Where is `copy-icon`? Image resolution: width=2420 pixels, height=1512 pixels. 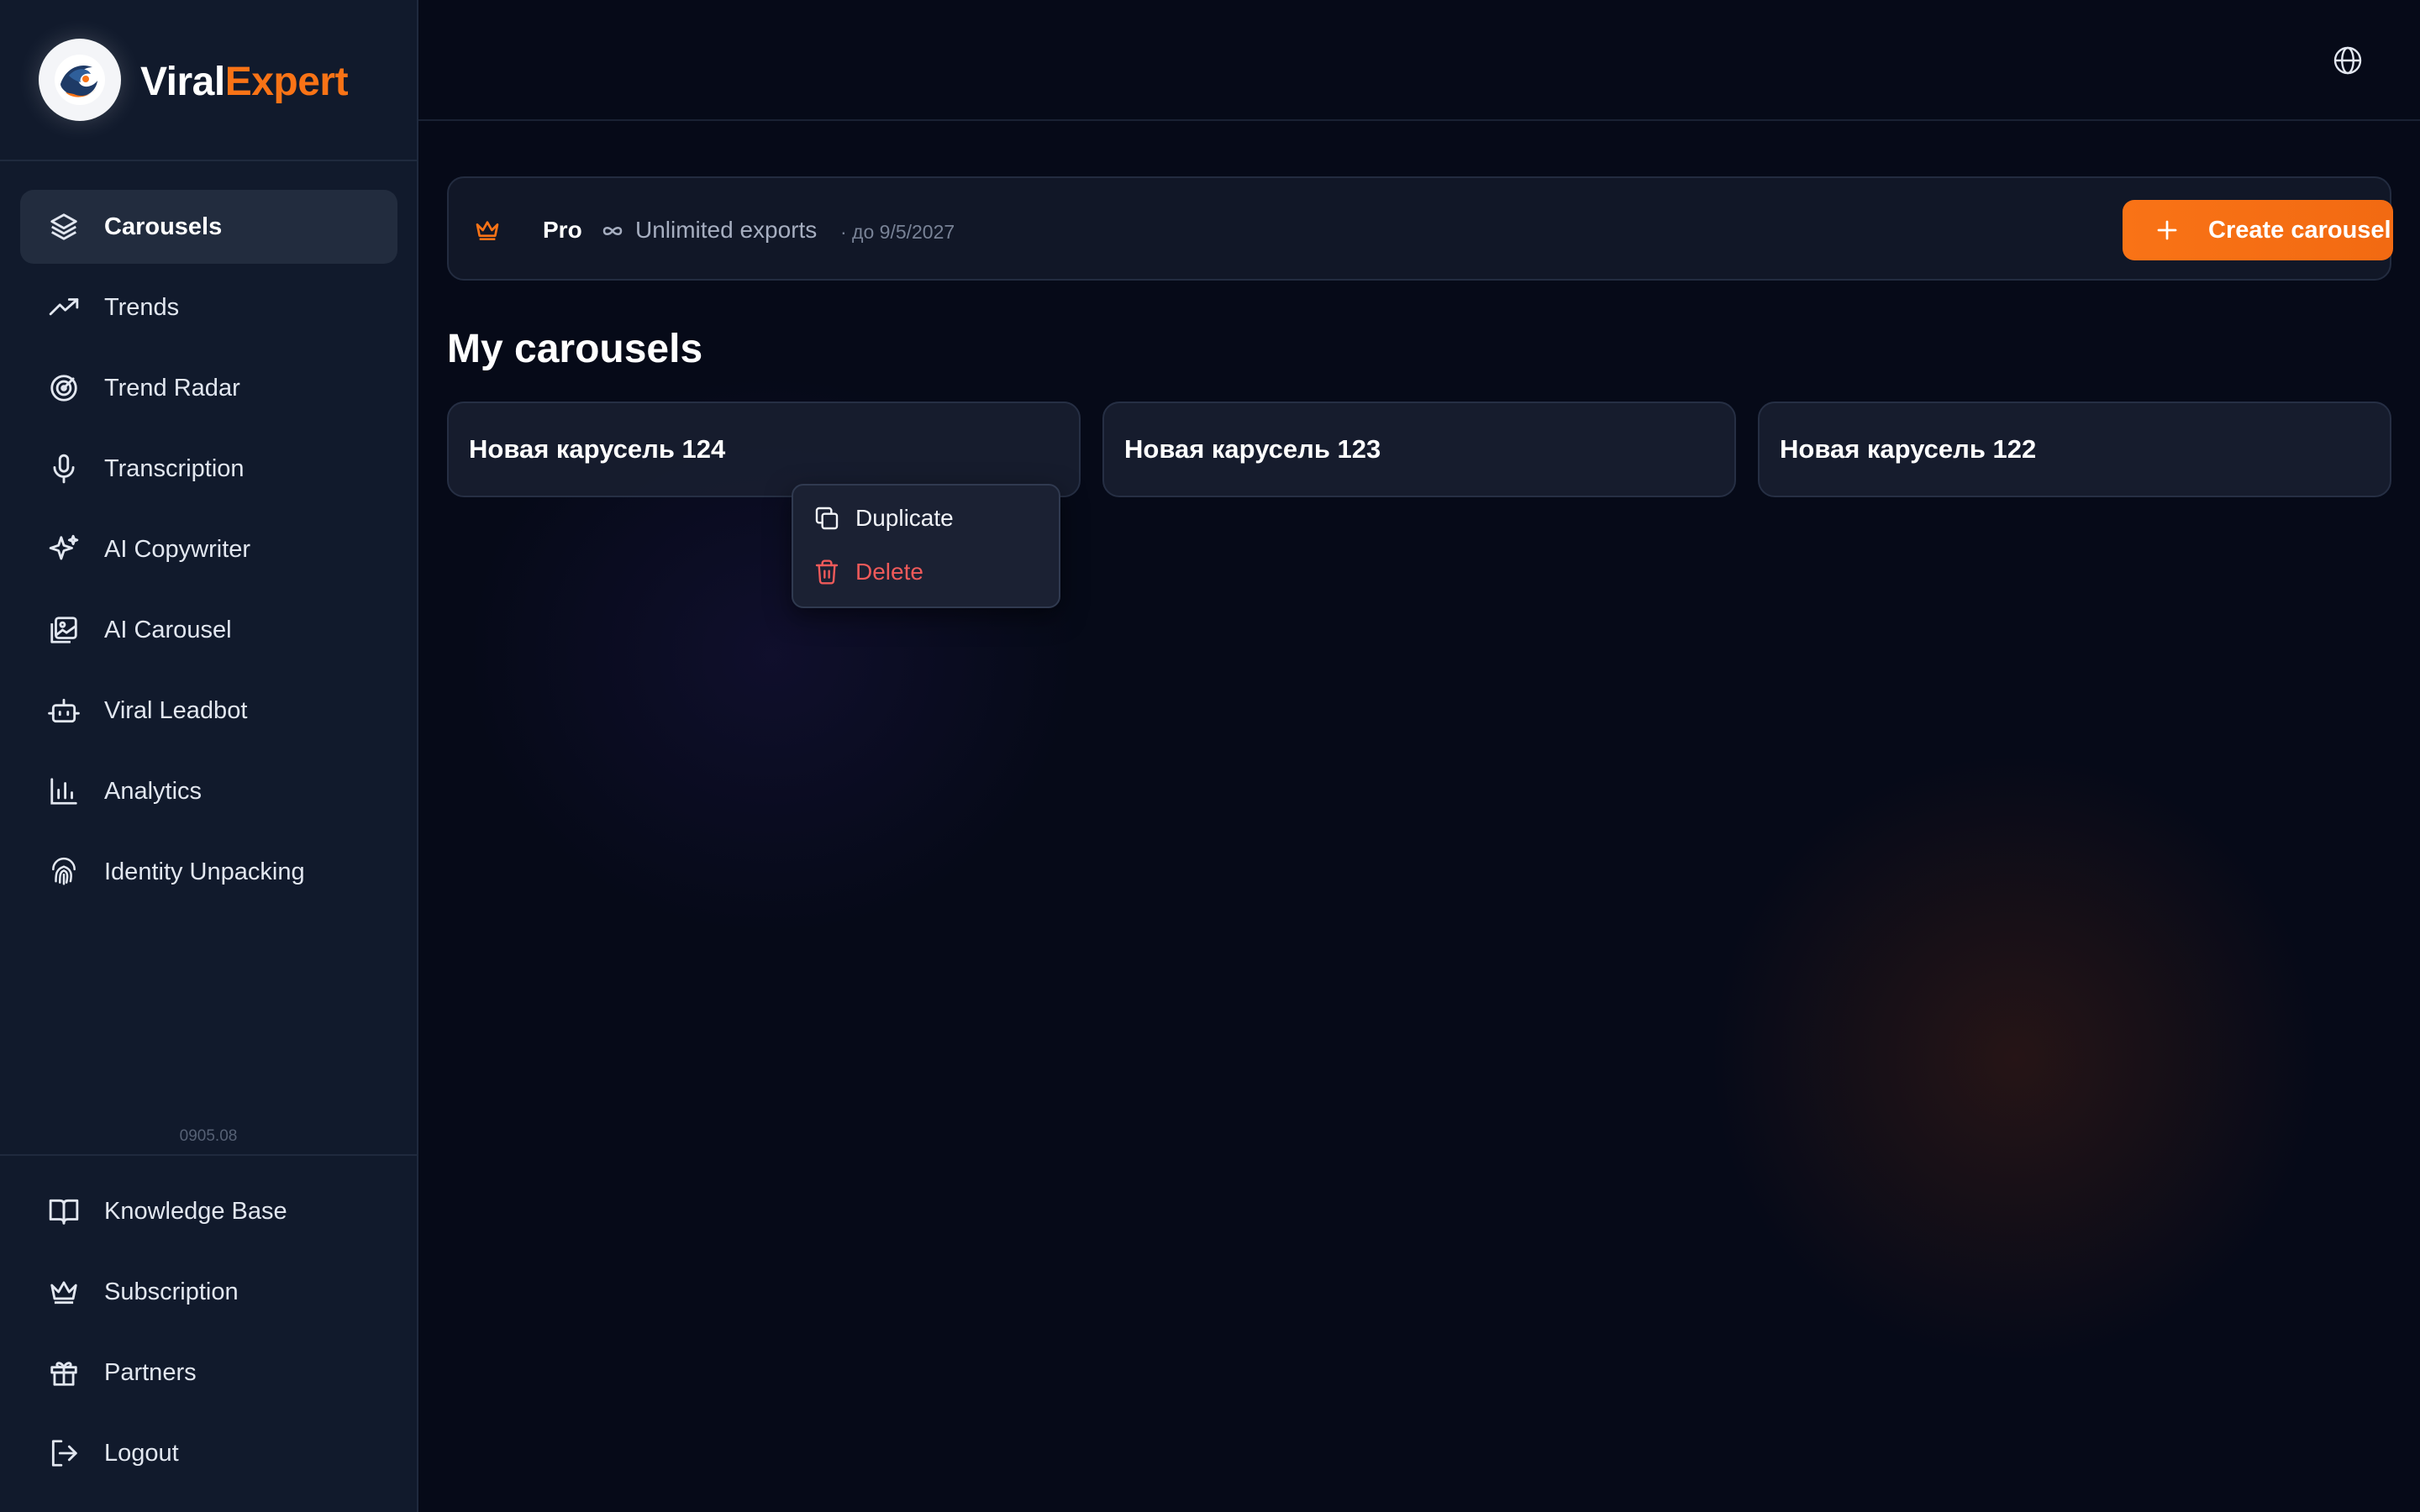 copy-icon is located at coordinates (827, 518).